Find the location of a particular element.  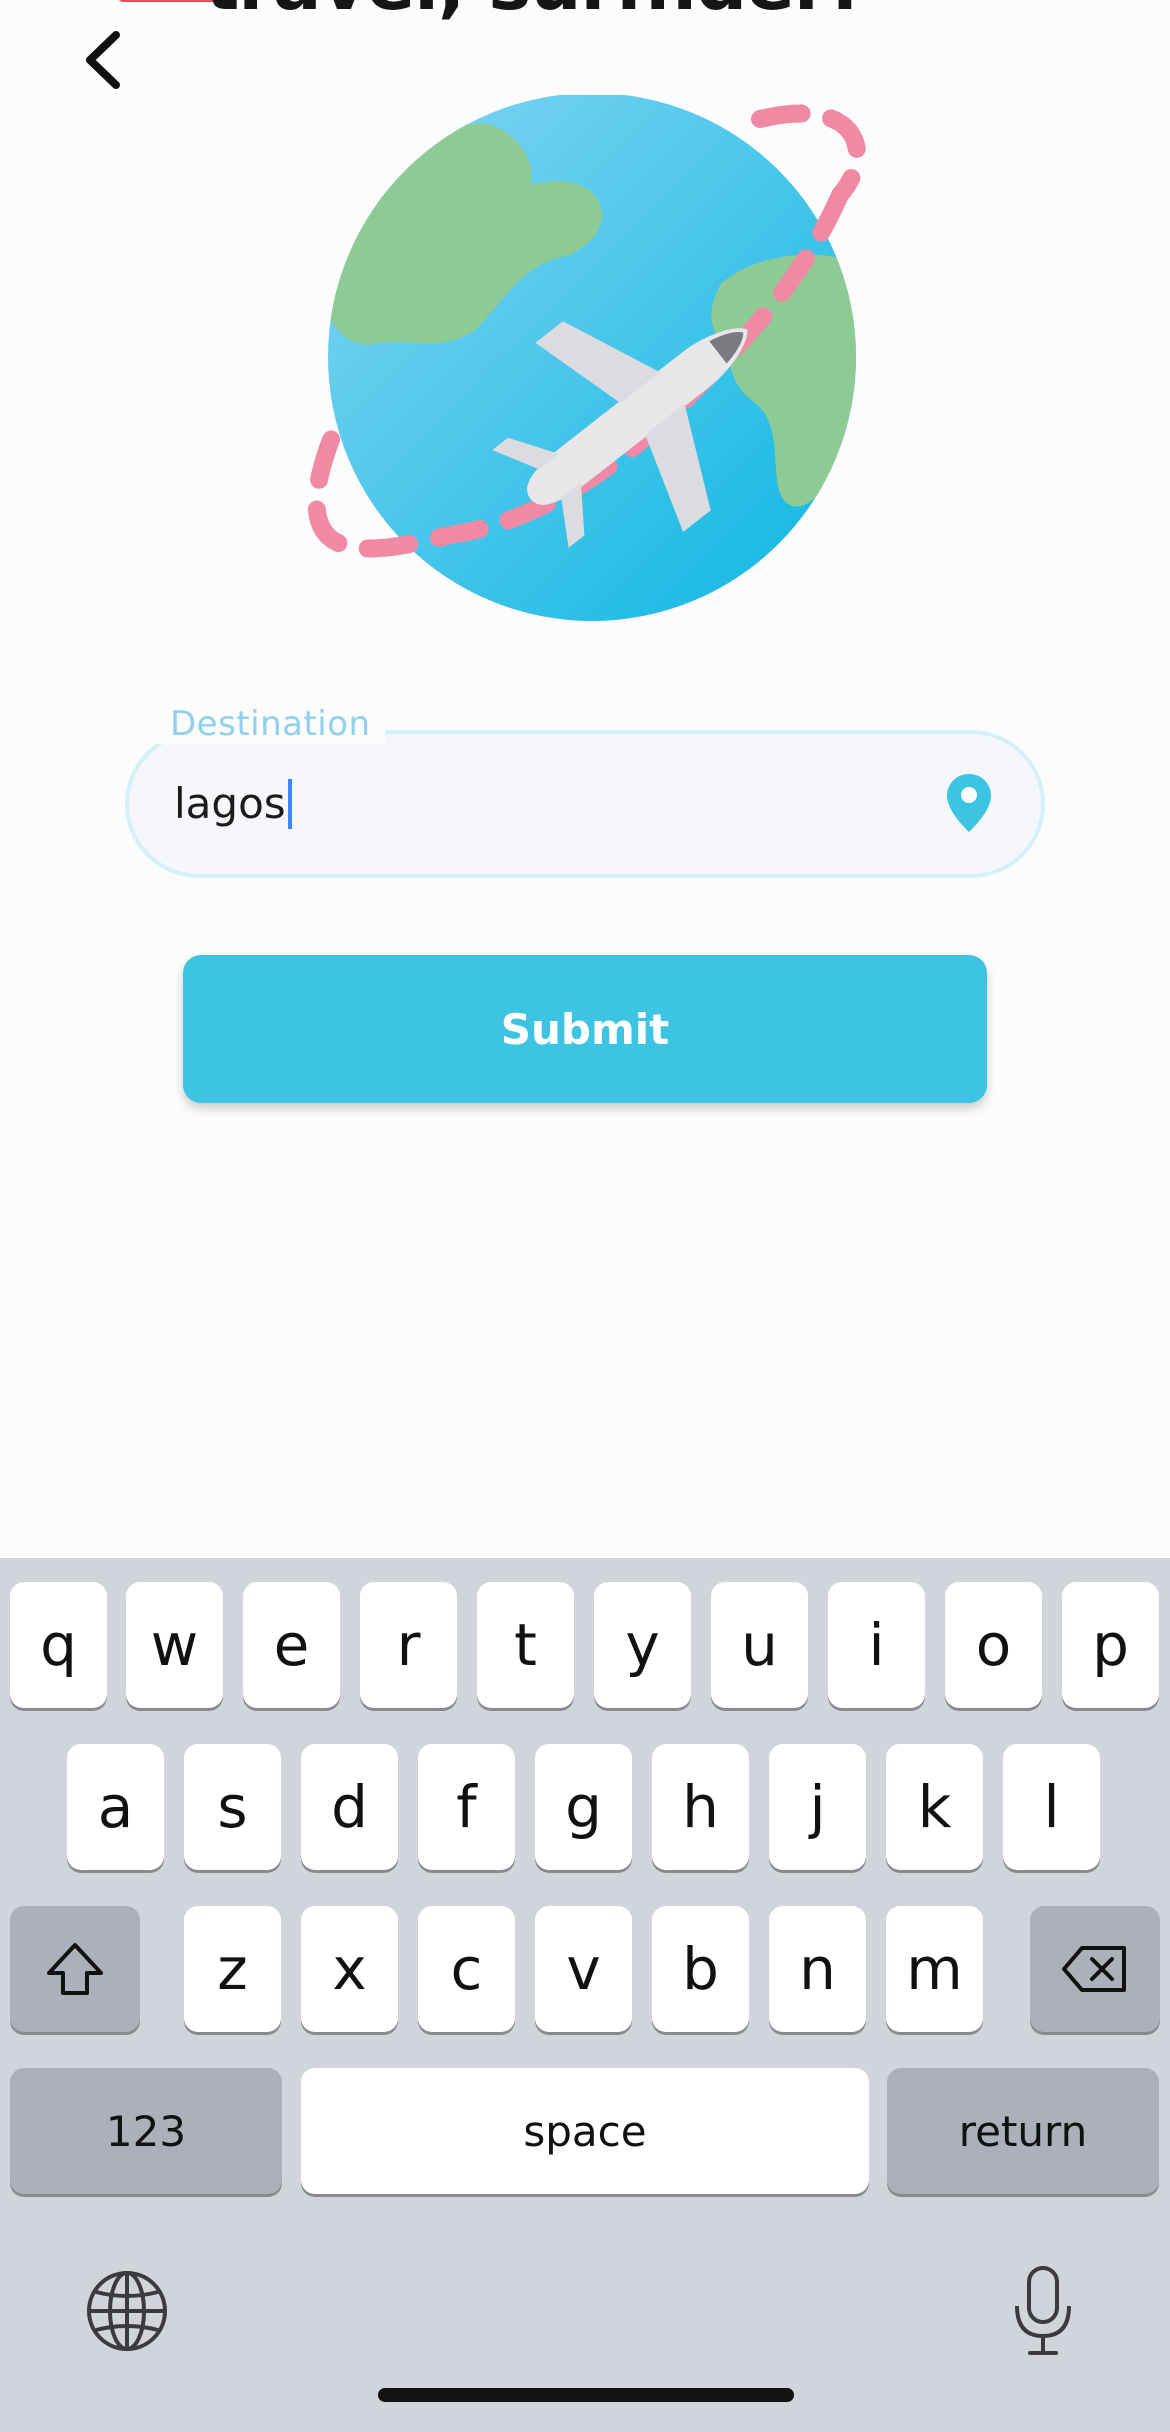

microphone-icon is located at coordinates (1043, 2310).